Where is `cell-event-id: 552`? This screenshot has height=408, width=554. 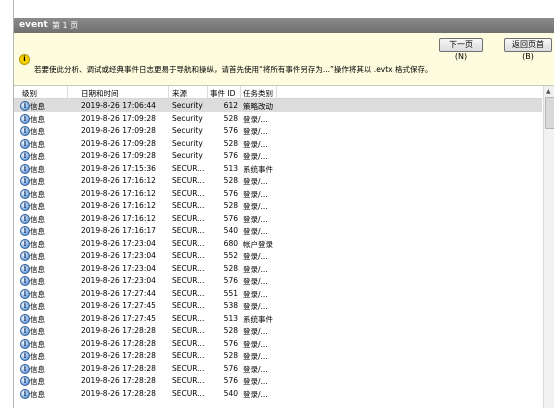
cell-event-id: 552 is located at coordinates (230, 255).